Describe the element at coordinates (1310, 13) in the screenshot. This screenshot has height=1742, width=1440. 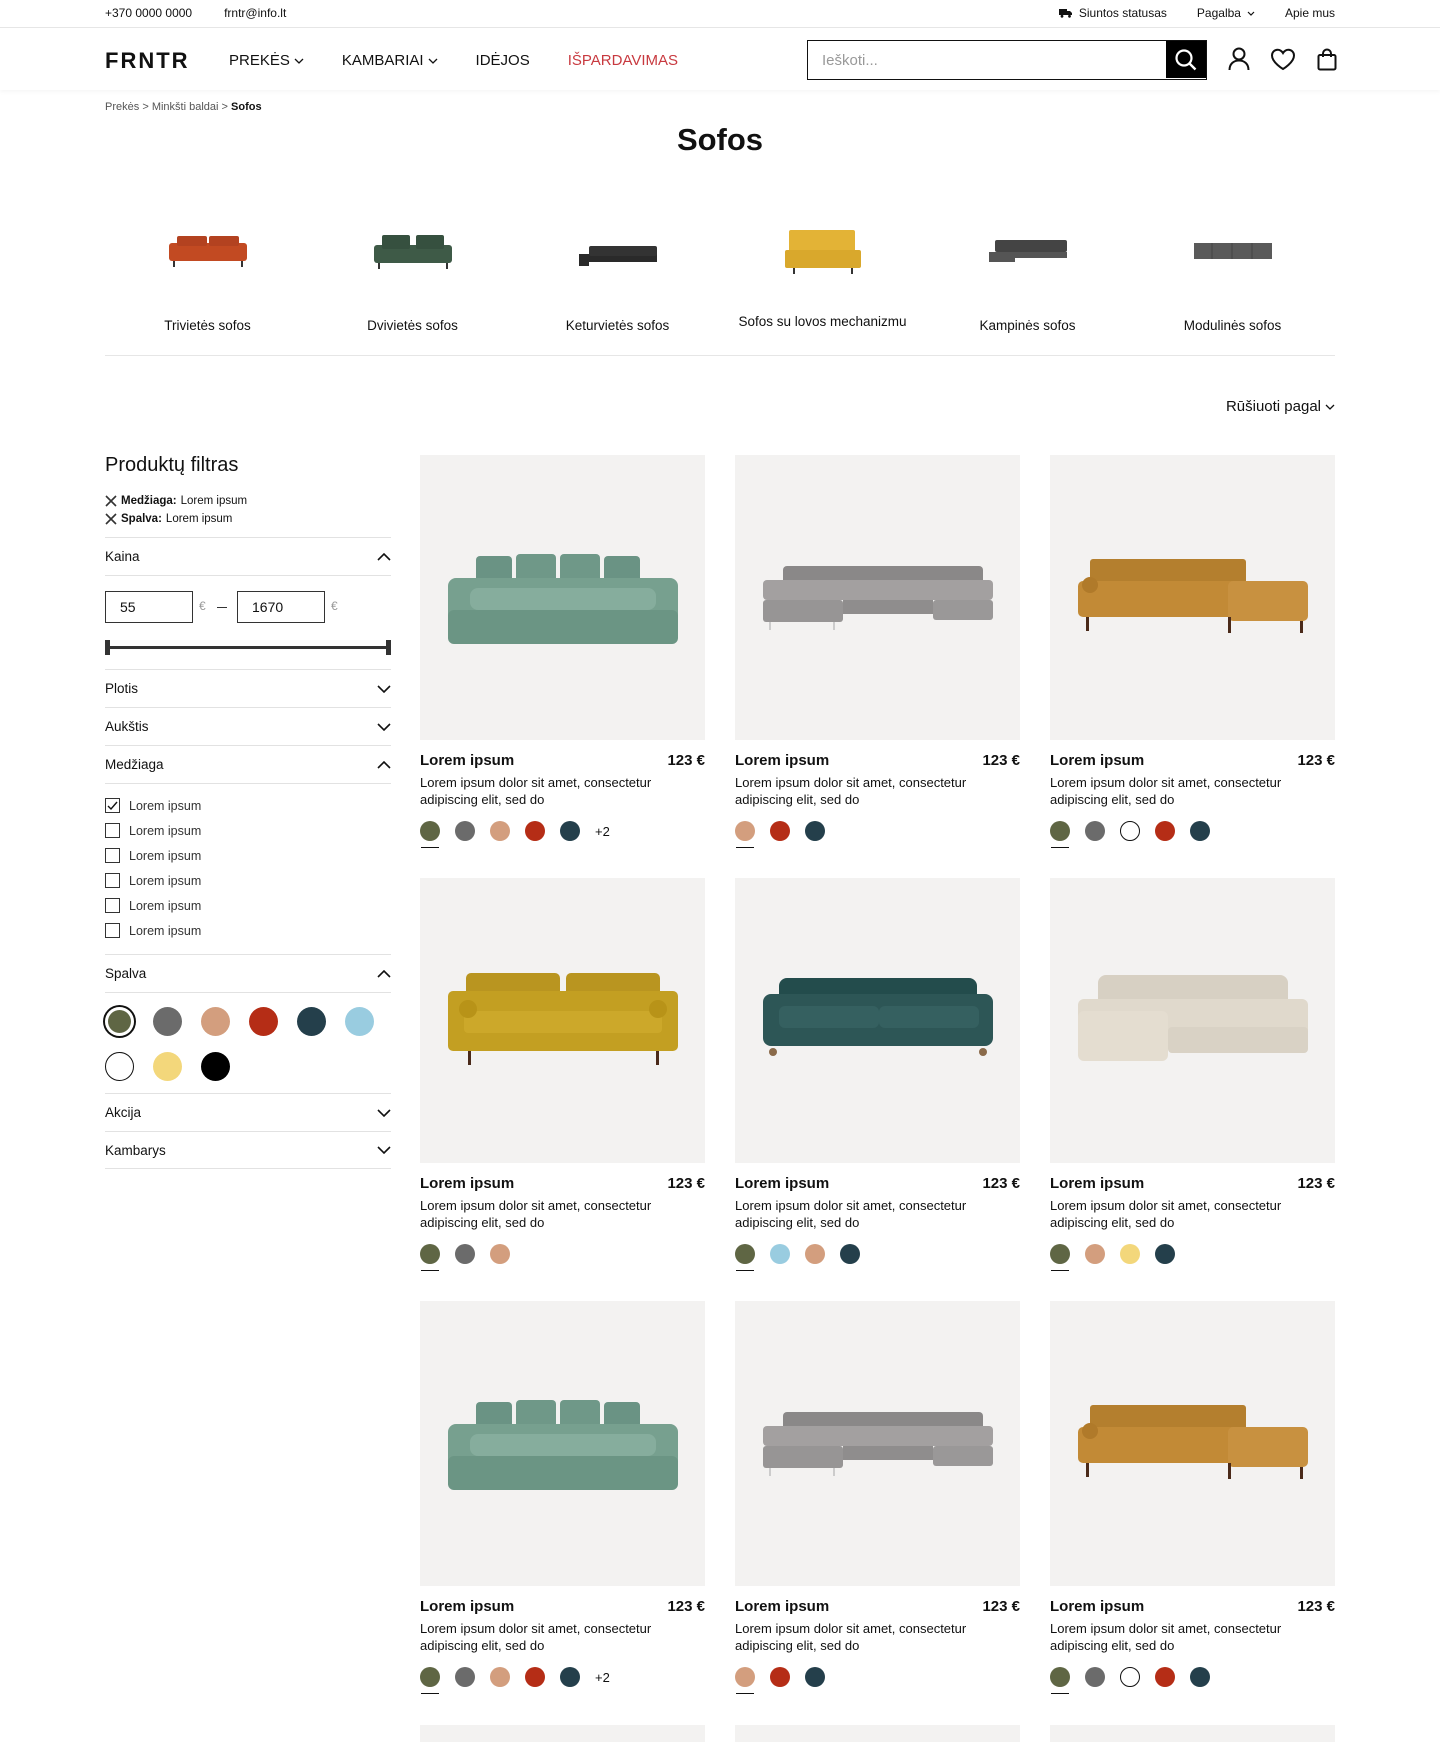
I see `about-link: Apie mus` at that location.